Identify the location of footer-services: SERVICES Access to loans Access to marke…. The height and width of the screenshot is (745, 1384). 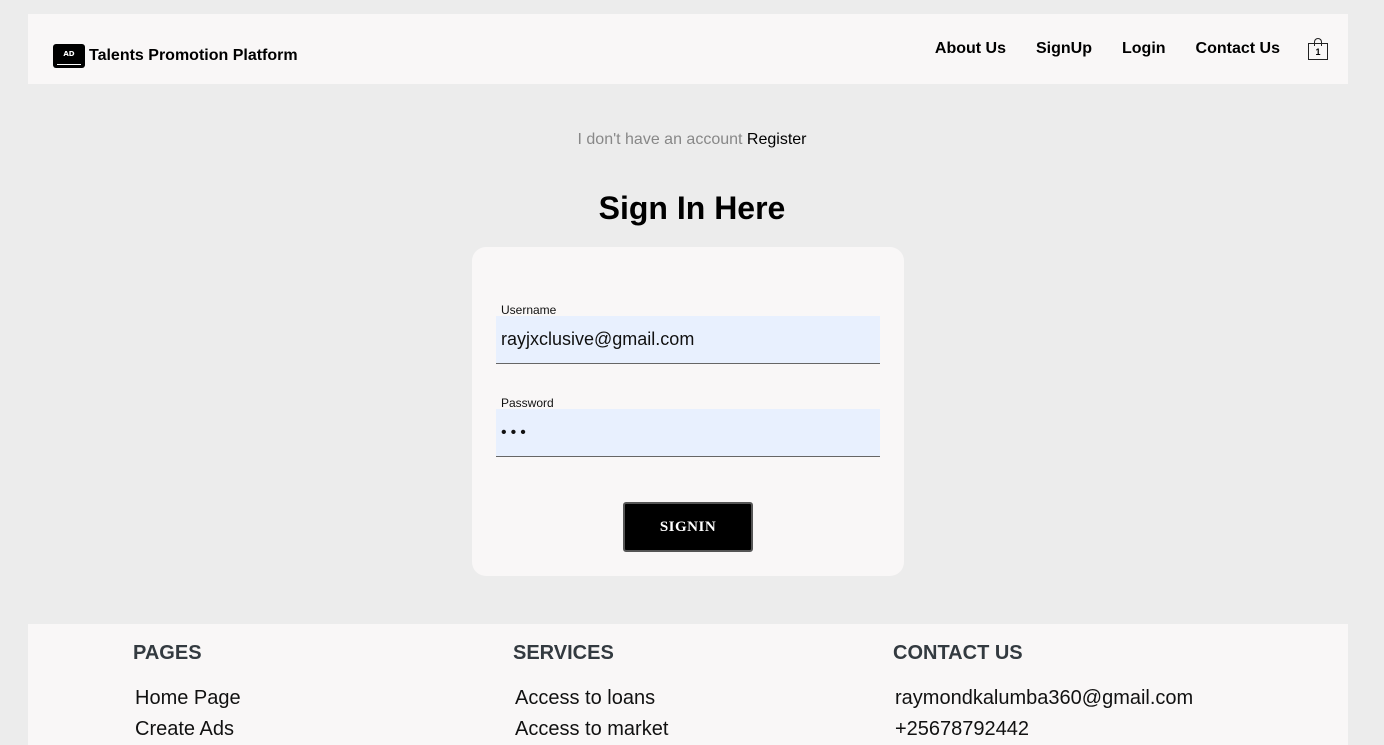
(590, 693).